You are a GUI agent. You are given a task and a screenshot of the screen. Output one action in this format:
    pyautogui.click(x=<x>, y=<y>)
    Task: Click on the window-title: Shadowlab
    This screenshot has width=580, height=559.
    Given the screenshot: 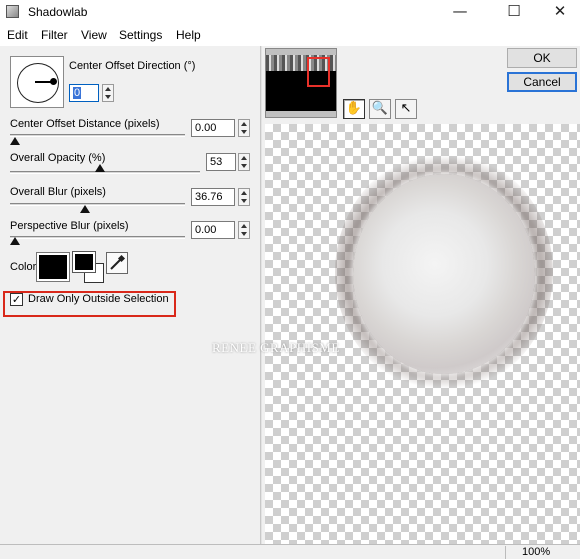 What is the action you would take?
    pyautogui.click(x=58, y=12)
    